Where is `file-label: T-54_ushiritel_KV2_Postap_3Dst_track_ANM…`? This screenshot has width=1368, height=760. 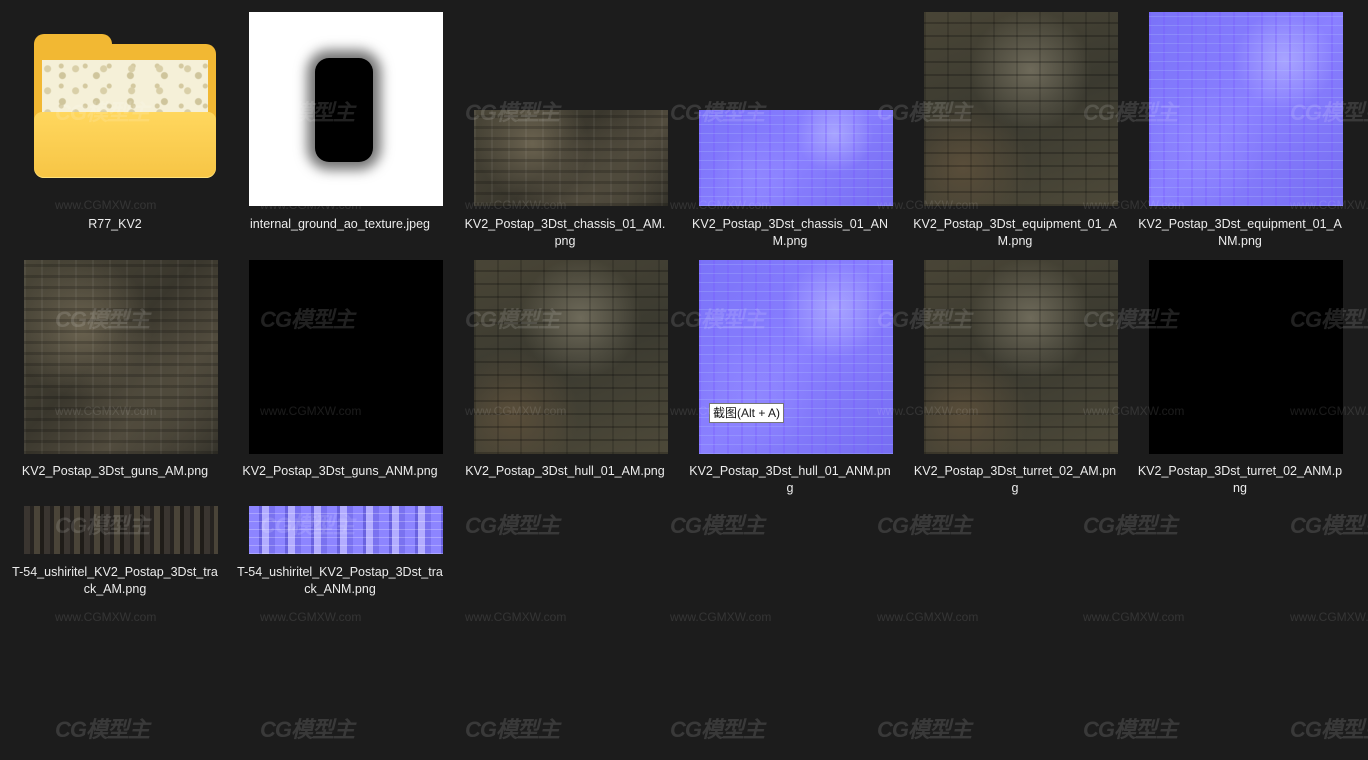 file-label: T-54_ushiritel_KV2_Postap_3Dst_track_ANM… is located at coordinates (340, 580).